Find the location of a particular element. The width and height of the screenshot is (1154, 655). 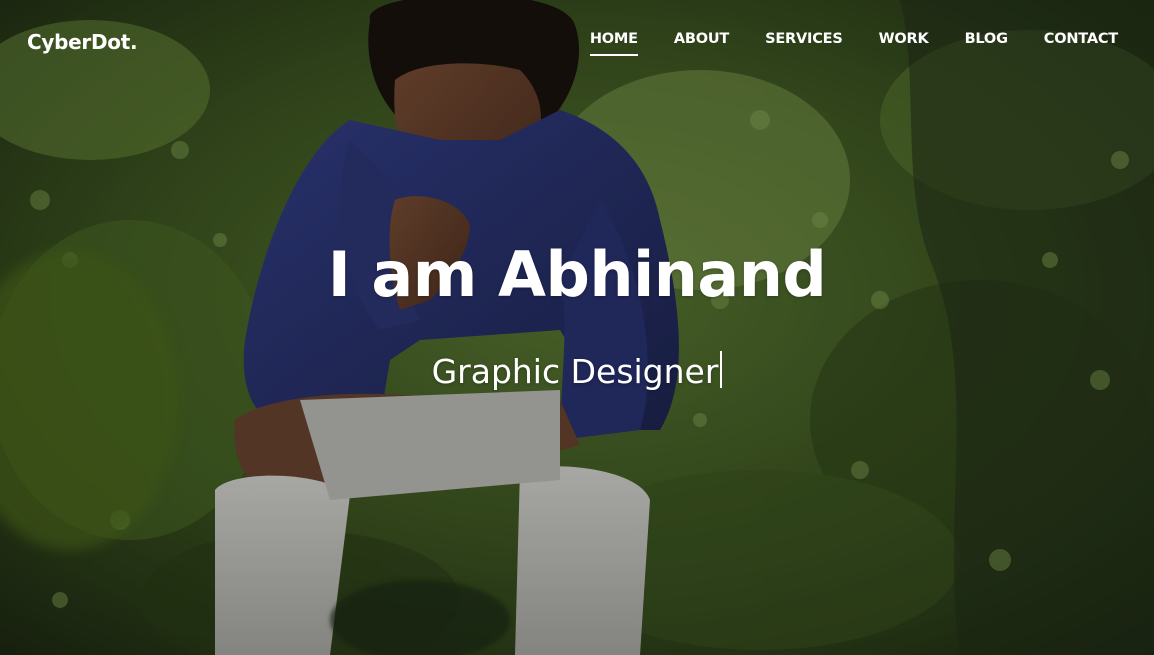

brand-logo: CyberDot. is located at coordinates (82, 42).